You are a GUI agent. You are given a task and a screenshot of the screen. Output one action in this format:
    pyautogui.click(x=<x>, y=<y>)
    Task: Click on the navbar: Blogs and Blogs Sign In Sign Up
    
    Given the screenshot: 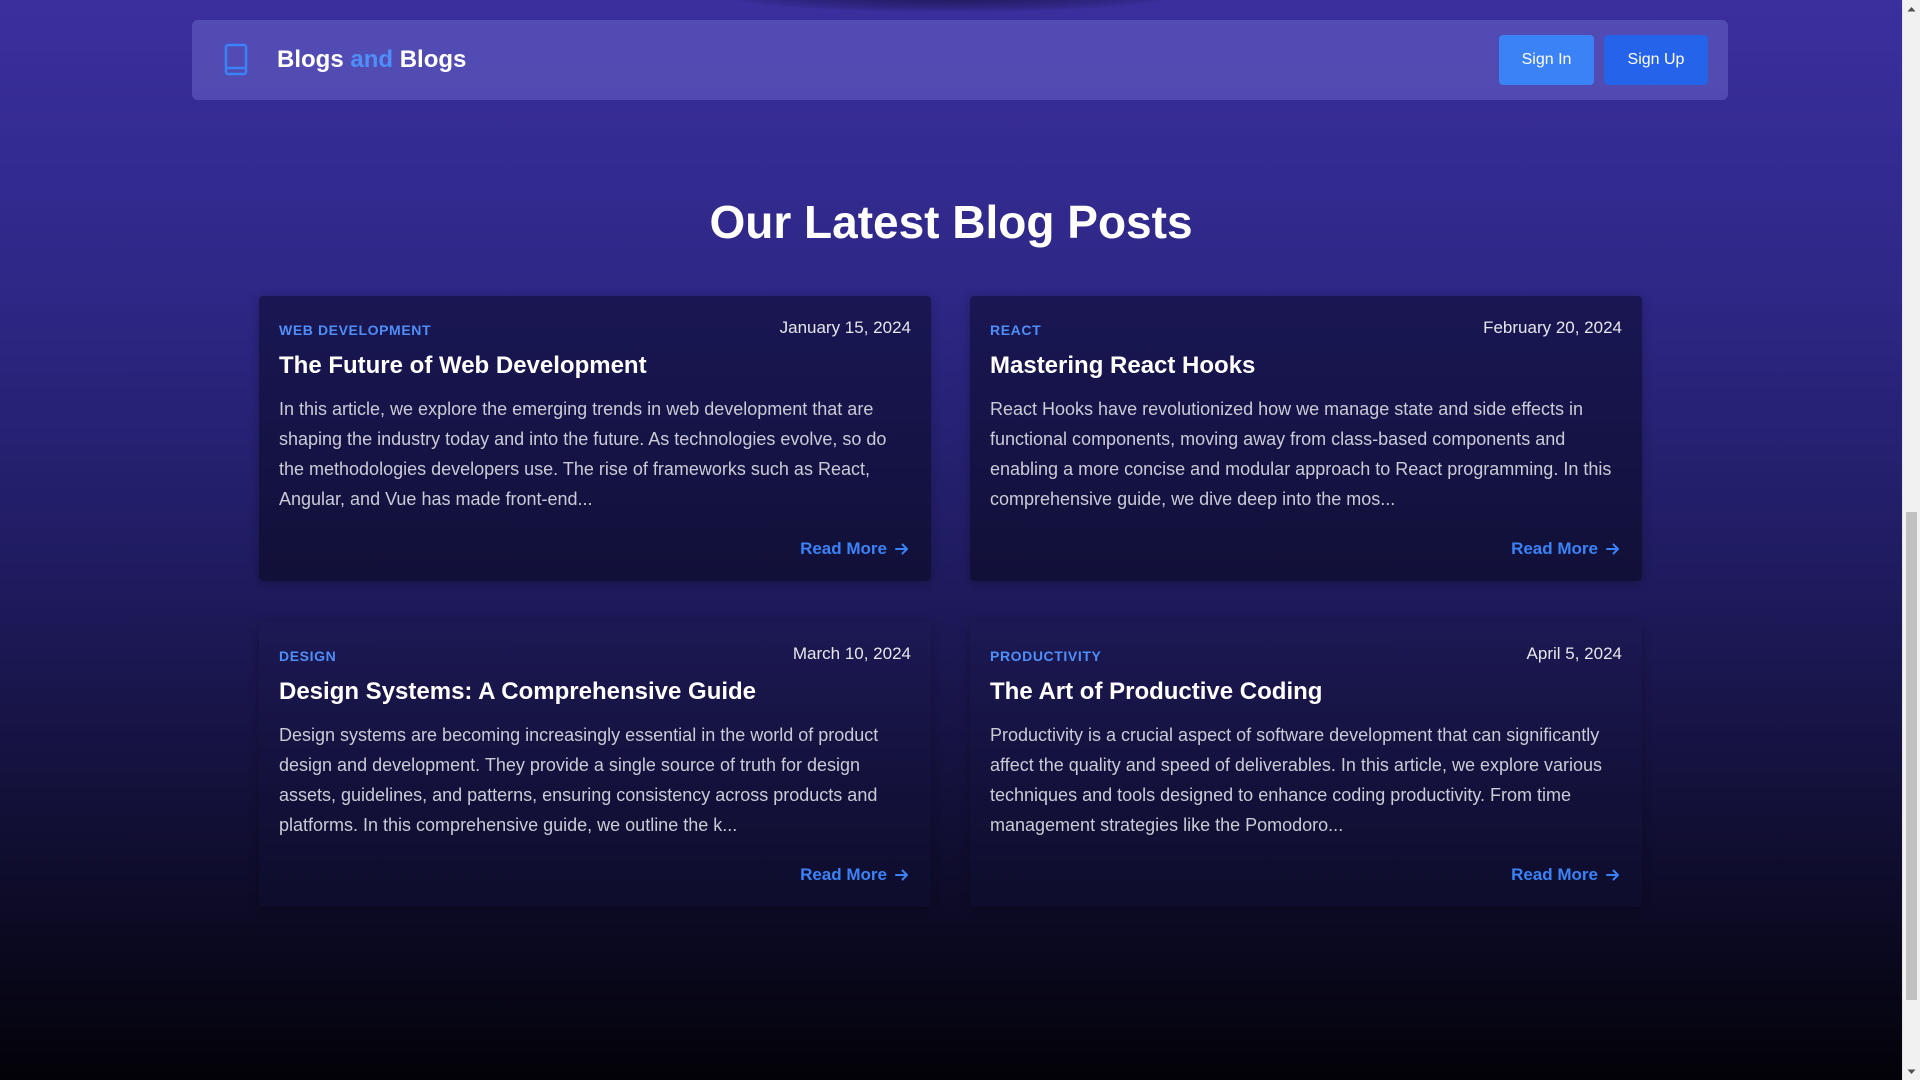 What is the action you would take?
    pyautogui.click(x=960, y=60)
    